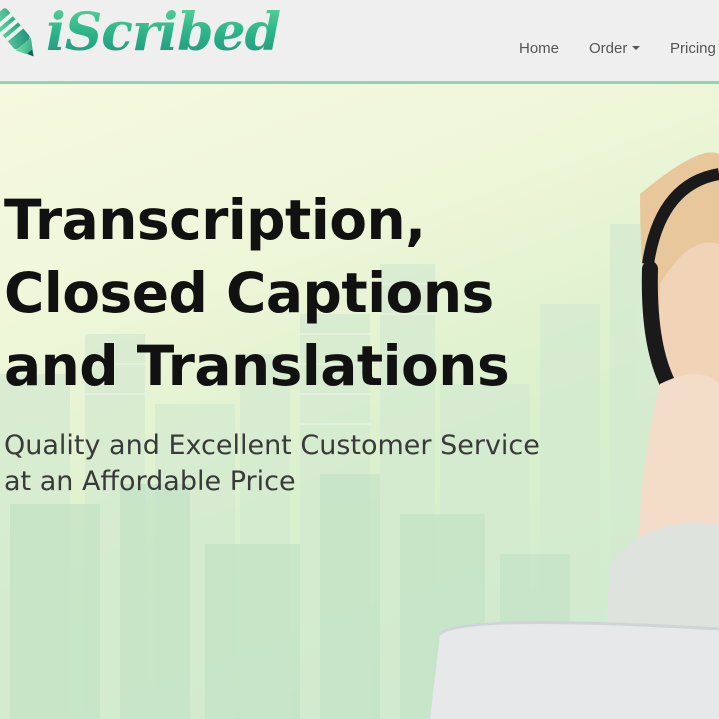 This screenshot has width=719, height=719. I want to click on pen-icon, so click(17, 32).